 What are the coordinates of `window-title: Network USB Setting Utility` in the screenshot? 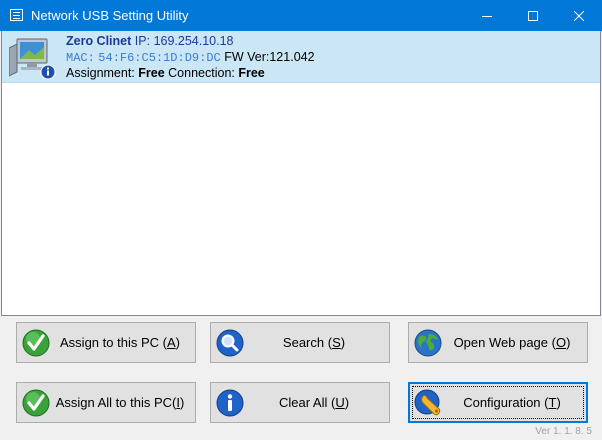 It's located at (110, 15).